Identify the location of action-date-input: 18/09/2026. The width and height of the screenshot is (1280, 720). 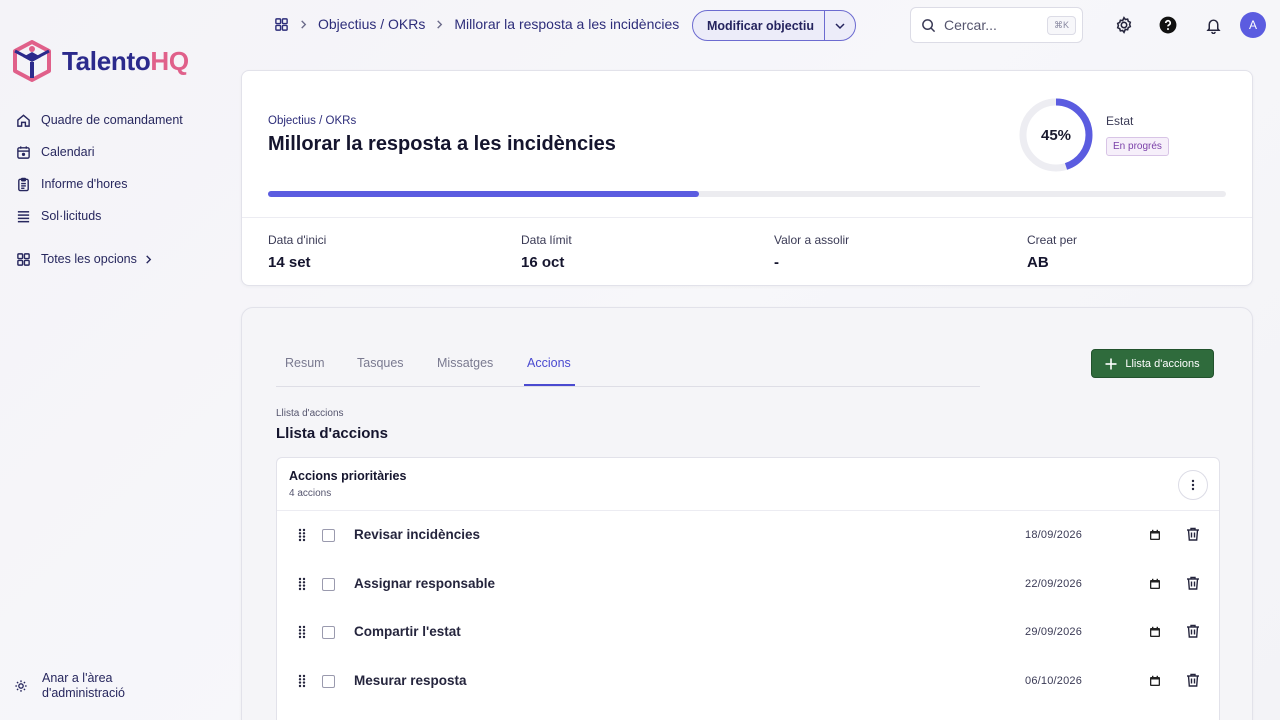
(1053, 535).